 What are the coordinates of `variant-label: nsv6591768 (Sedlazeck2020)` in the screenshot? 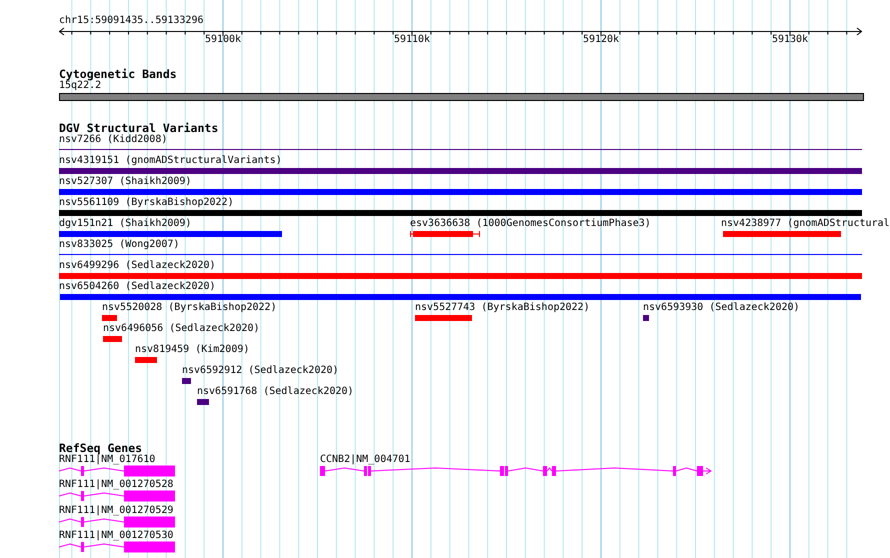 It's located at (275, 392).